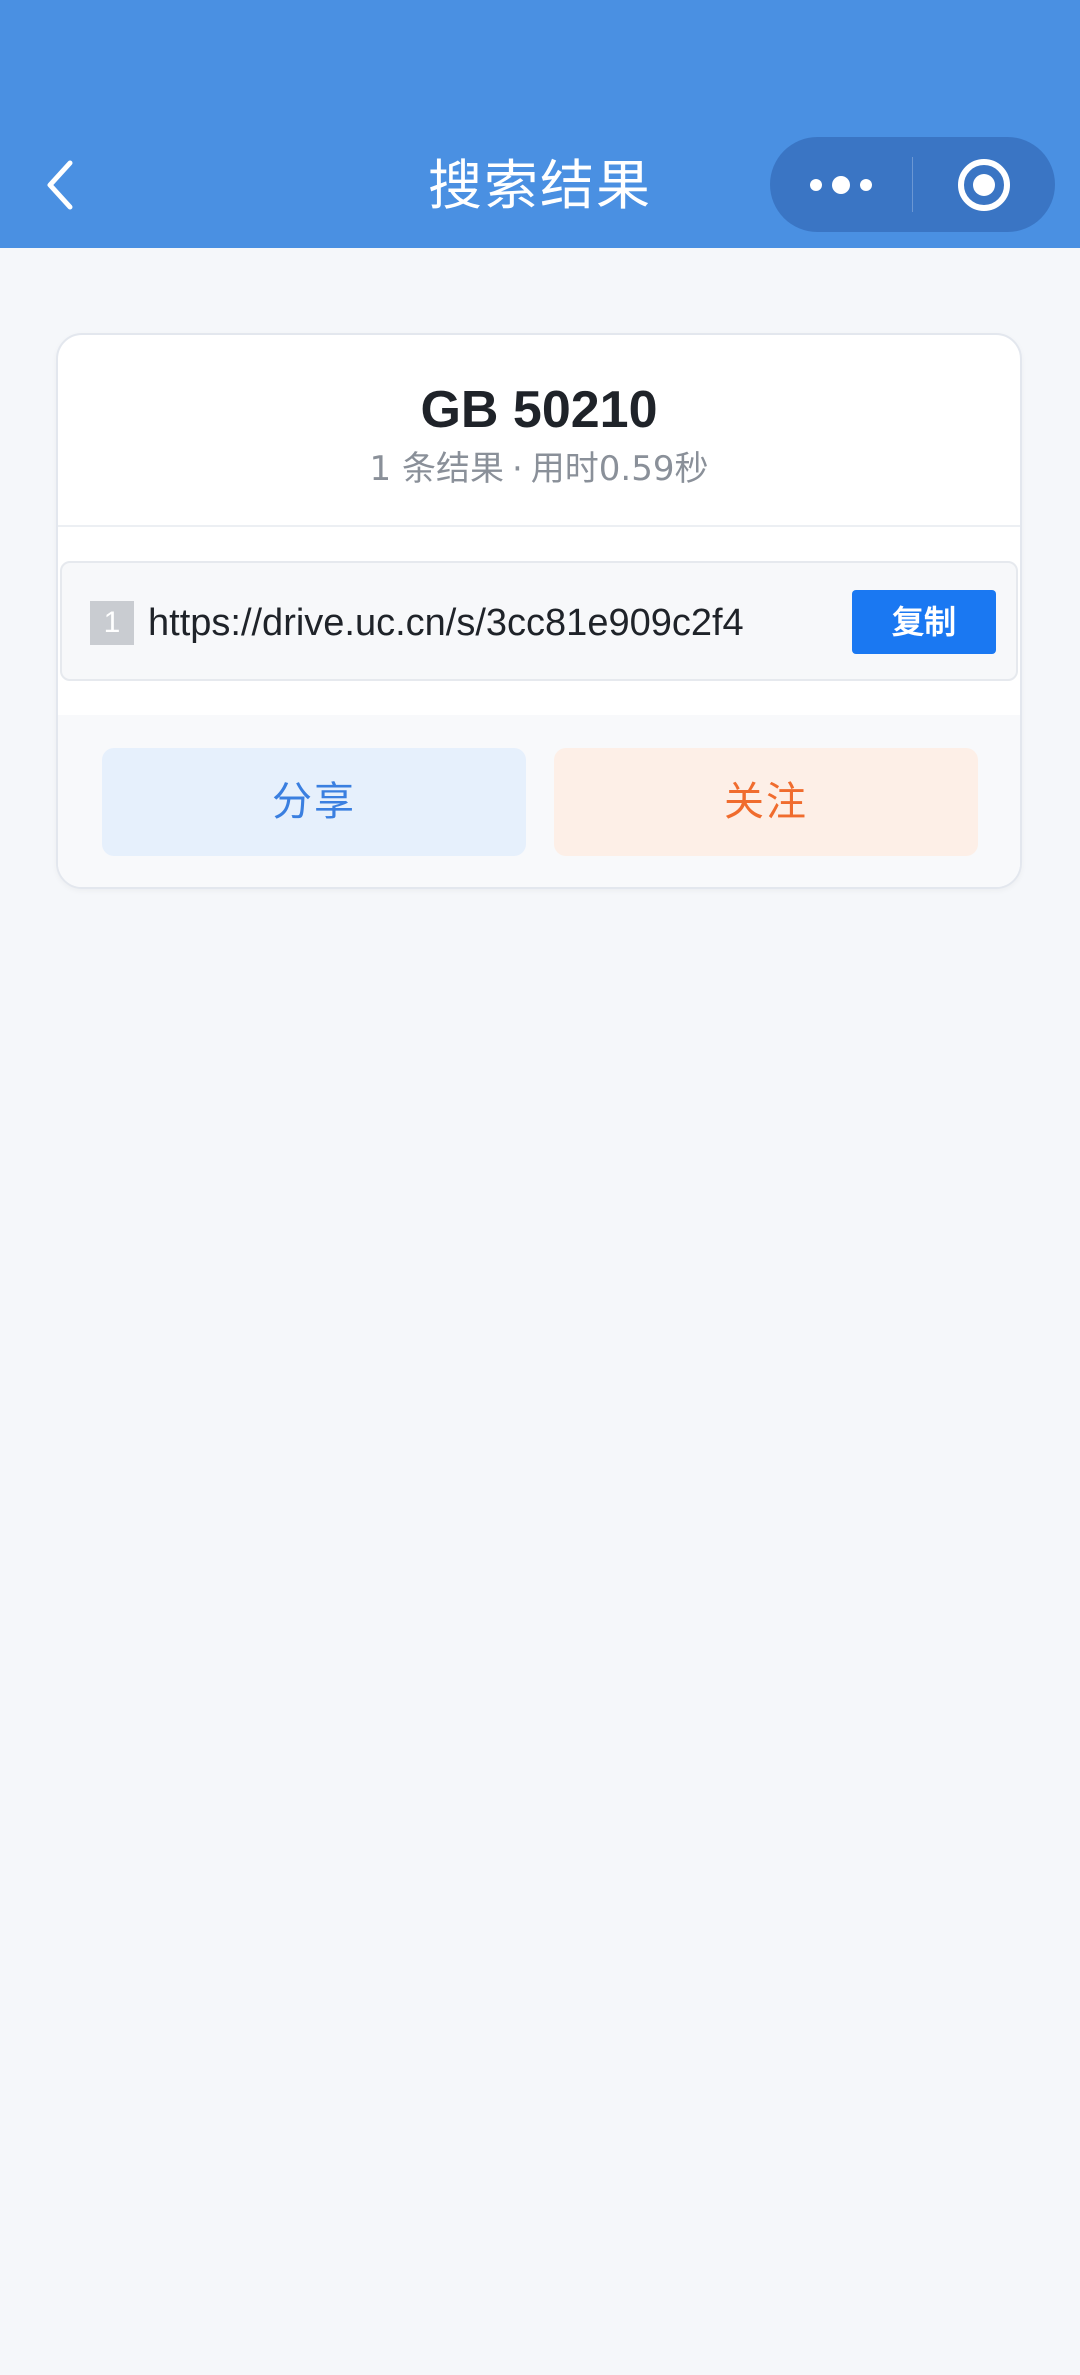 Image resolution: width=1080 pixels, height=2375 pixels. Describe the element at coordinates (112, 623) in the screenshot. I see `result-index-badge: 1` at that location.